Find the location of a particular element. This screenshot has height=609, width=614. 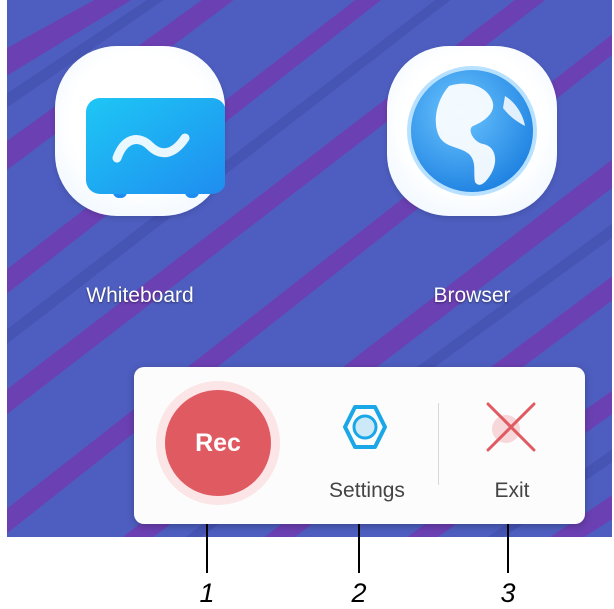

browser-icon-tile is located at coordinates (472, 131).